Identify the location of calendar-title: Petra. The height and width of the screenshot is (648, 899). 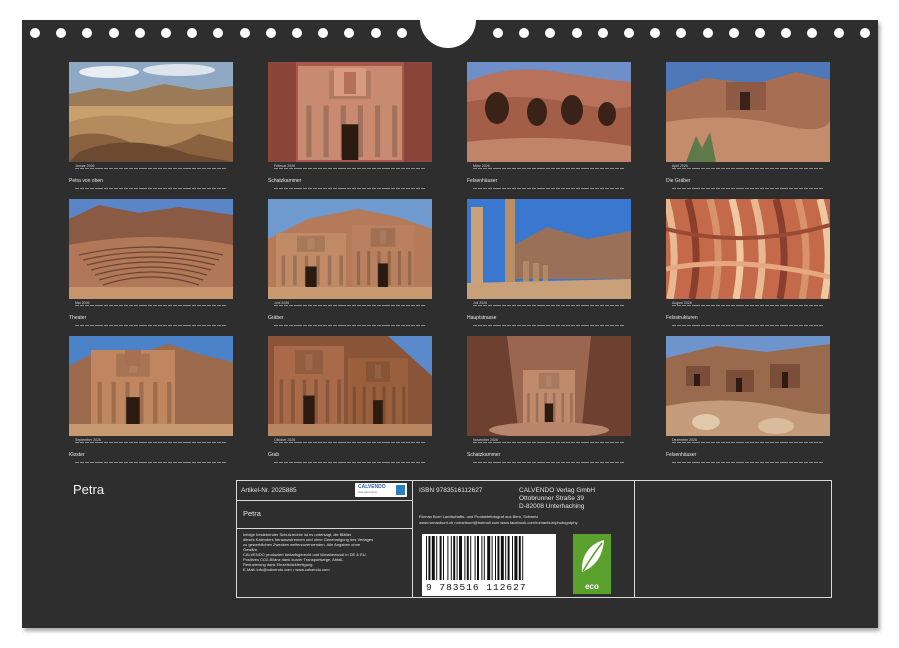
(89, 489).